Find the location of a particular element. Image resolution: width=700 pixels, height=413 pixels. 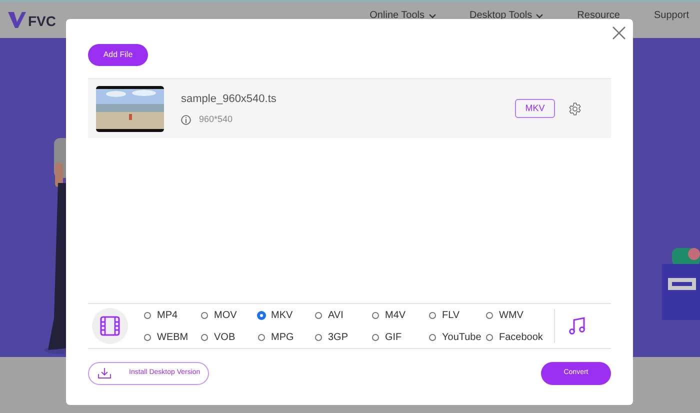

format-option: MPG is located at coordinates (286, 337).